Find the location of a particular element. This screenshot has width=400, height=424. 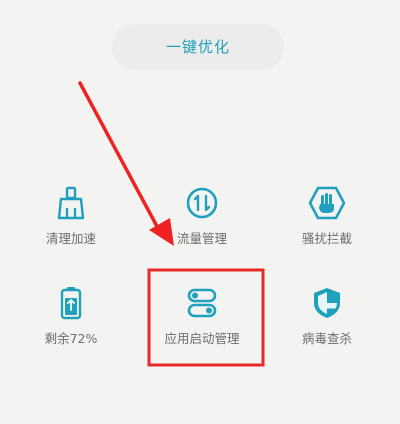

tool-cleanup-speedup: 清理加速 is located at coordinates (71, 216).